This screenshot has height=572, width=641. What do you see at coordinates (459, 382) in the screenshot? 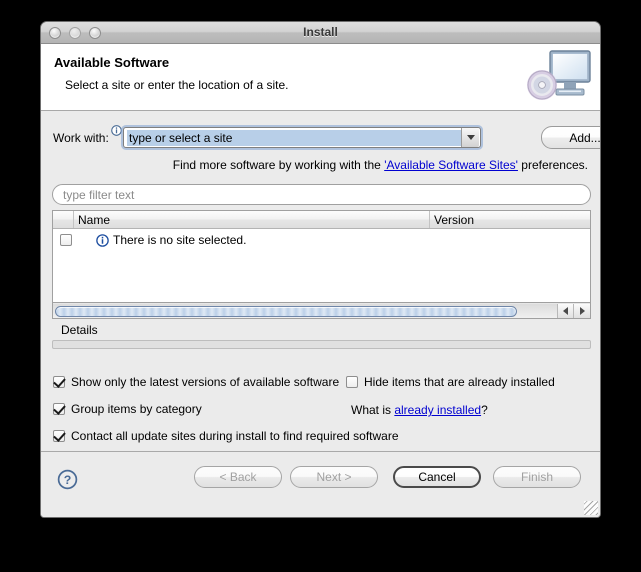
I see `option-label: Hide items that are already installed` at bounding box center [459, 382].